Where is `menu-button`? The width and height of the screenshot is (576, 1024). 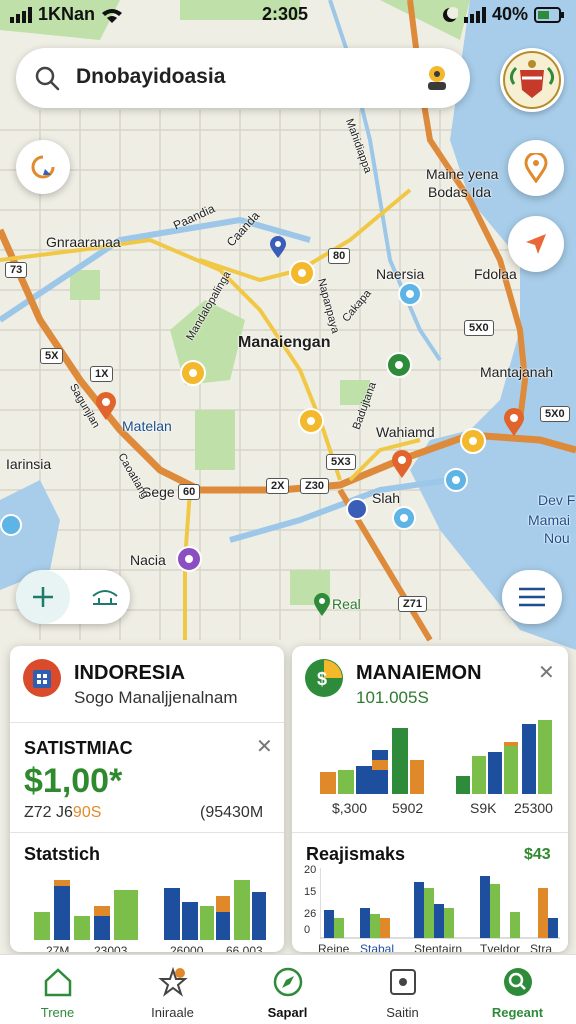
menu-button is located at coordinates (532, 597).